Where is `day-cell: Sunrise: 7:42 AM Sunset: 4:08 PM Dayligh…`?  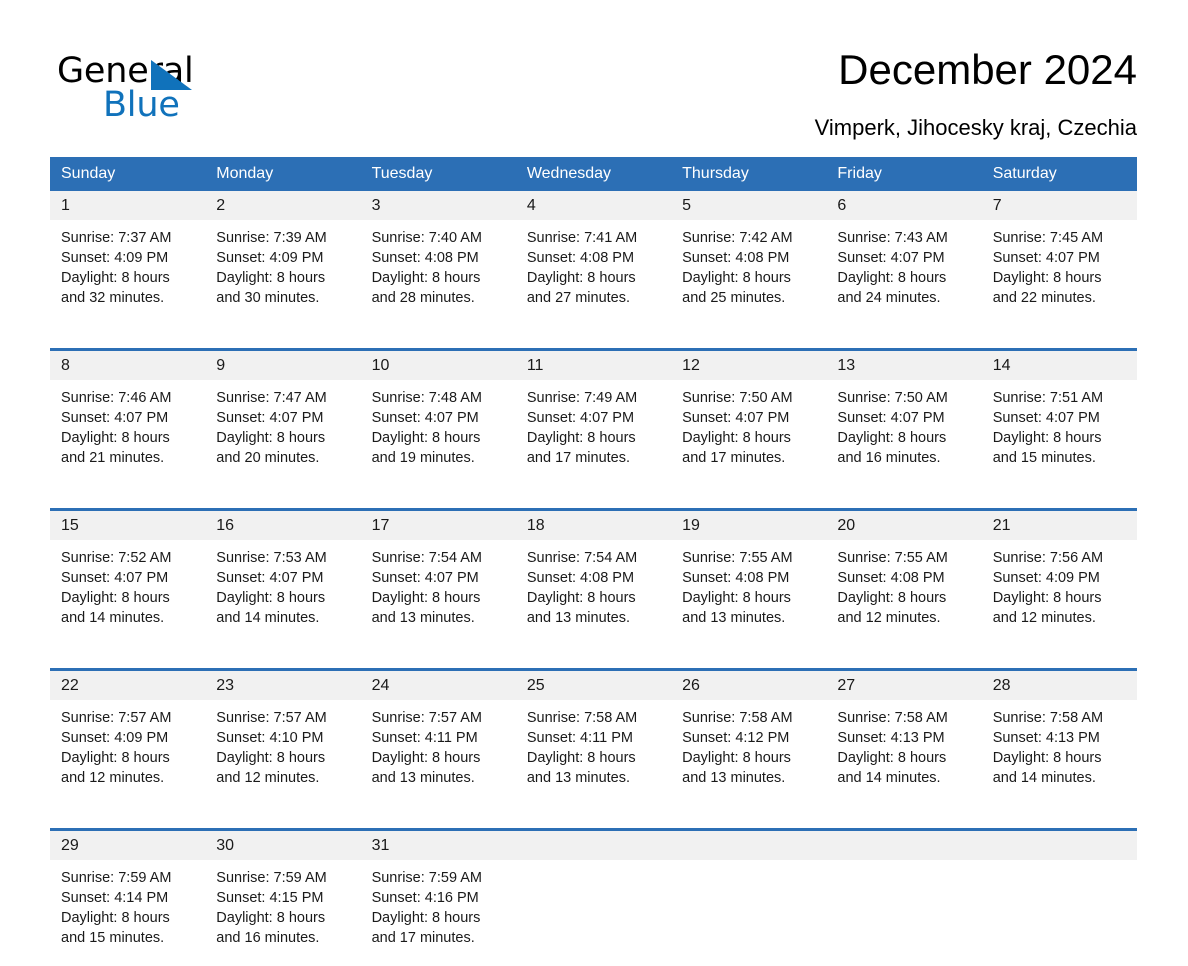 day-cell: Sunrise: 7:42 AM Sunset: 4:08 PM Dayligh… is located at coordinates (748, 273).